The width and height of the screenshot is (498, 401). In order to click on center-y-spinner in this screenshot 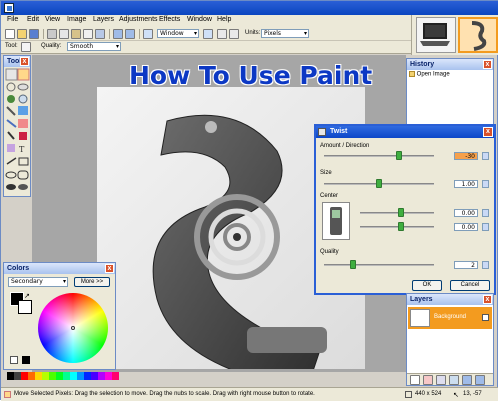, I will do `click(485, 227)`.